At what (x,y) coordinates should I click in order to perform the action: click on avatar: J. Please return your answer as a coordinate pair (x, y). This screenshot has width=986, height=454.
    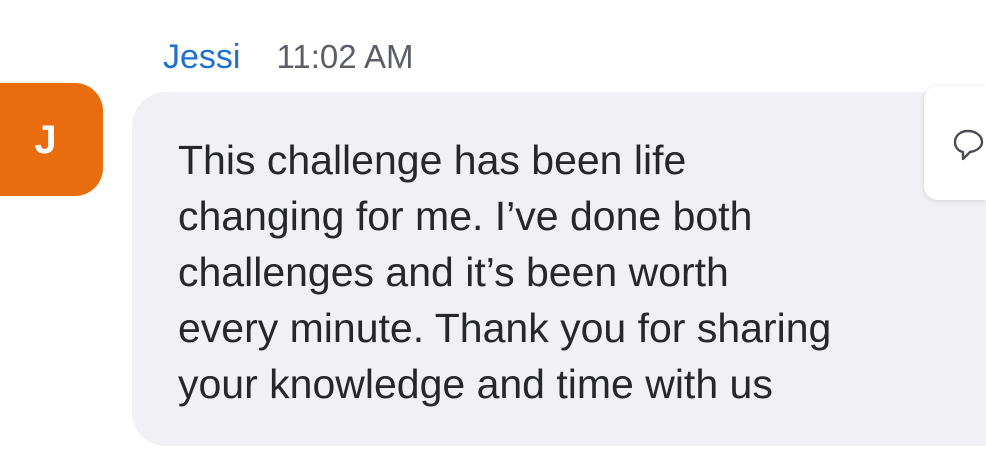
    Looking at the image, I should click on (51, 139).